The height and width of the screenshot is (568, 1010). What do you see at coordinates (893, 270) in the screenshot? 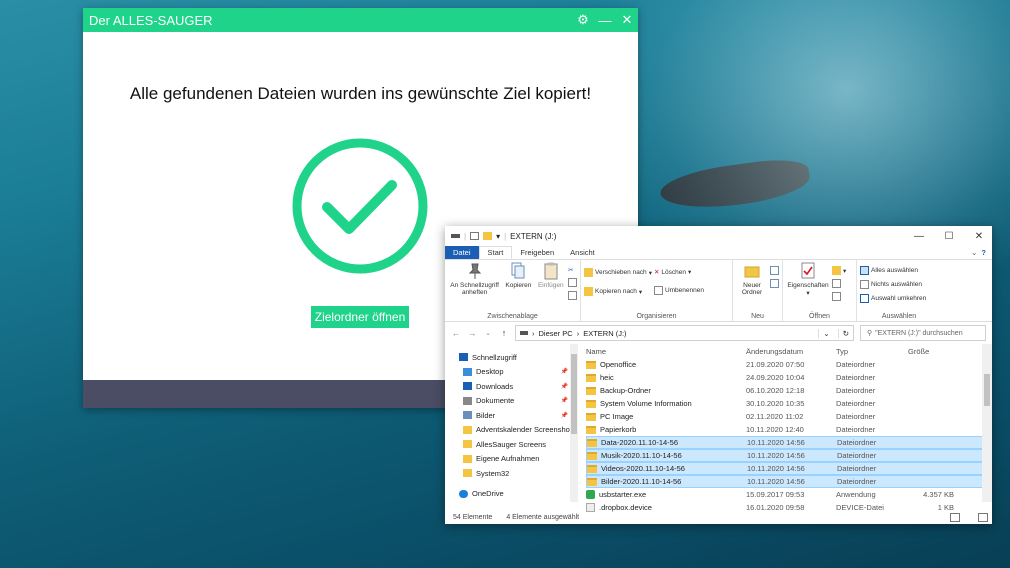
I see `select-all-button: Alles auswählen` at bounding box center [893, 270].